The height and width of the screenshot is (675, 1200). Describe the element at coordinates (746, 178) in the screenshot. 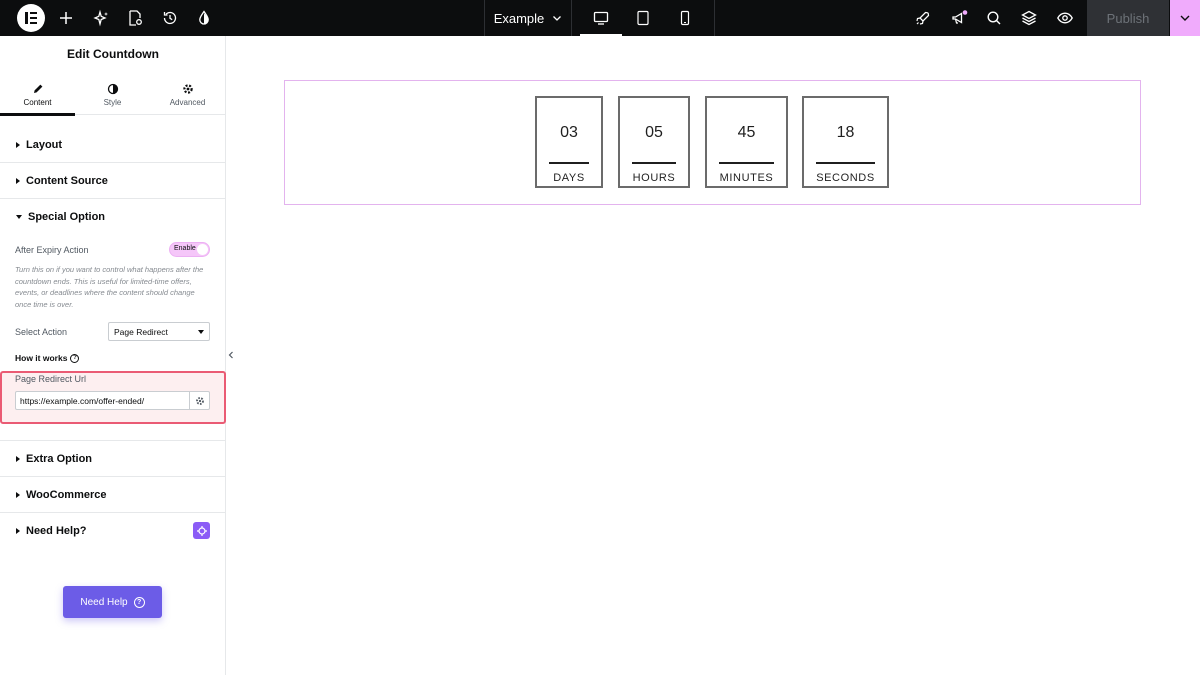

I see `countdown-label: MINUTES` at that location.